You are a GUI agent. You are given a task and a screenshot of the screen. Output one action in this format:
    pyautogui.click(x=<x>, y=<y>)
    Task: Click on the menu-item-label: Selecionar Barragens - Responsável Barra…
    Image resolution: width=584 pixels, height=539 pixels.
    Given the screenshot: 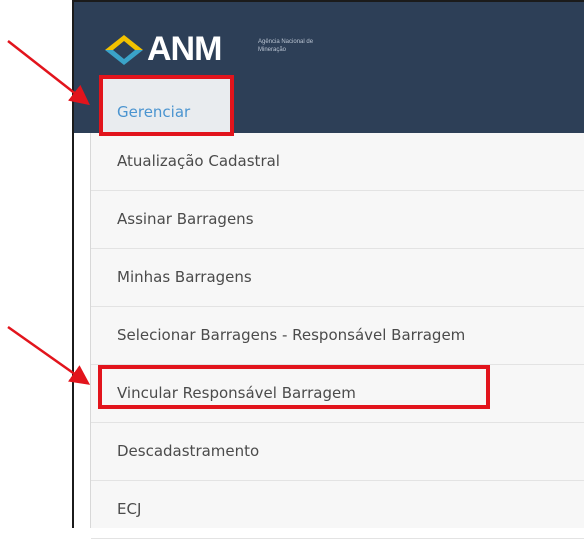 What is the action you would take?
    pyautogui.click(x=291, y=335)
    